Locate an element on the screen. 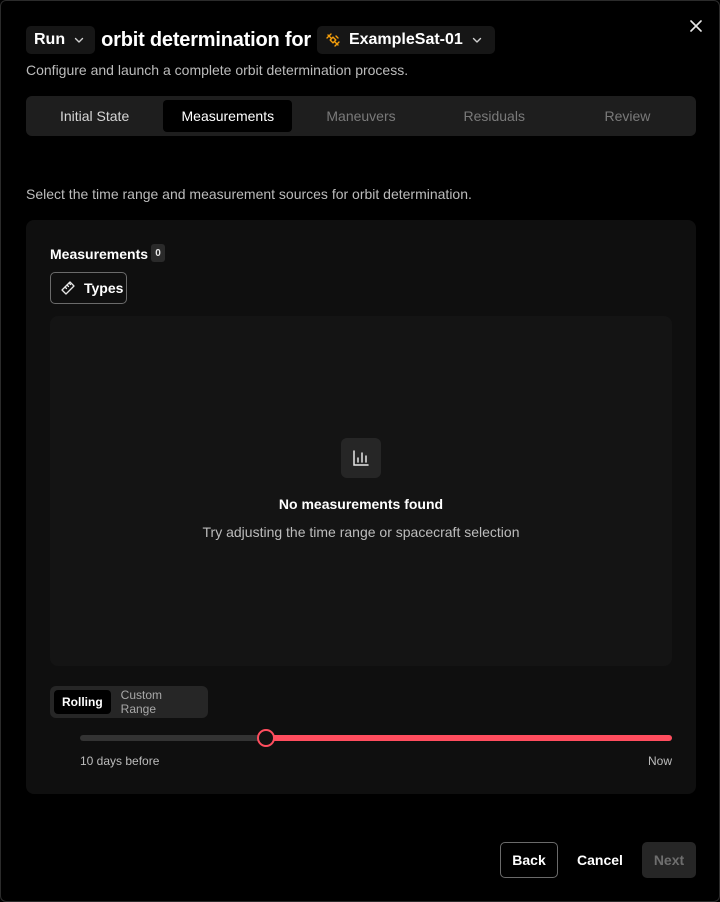 The width and height of the screenshot is (720, 902). close-button is located at coordinates (696, 26).